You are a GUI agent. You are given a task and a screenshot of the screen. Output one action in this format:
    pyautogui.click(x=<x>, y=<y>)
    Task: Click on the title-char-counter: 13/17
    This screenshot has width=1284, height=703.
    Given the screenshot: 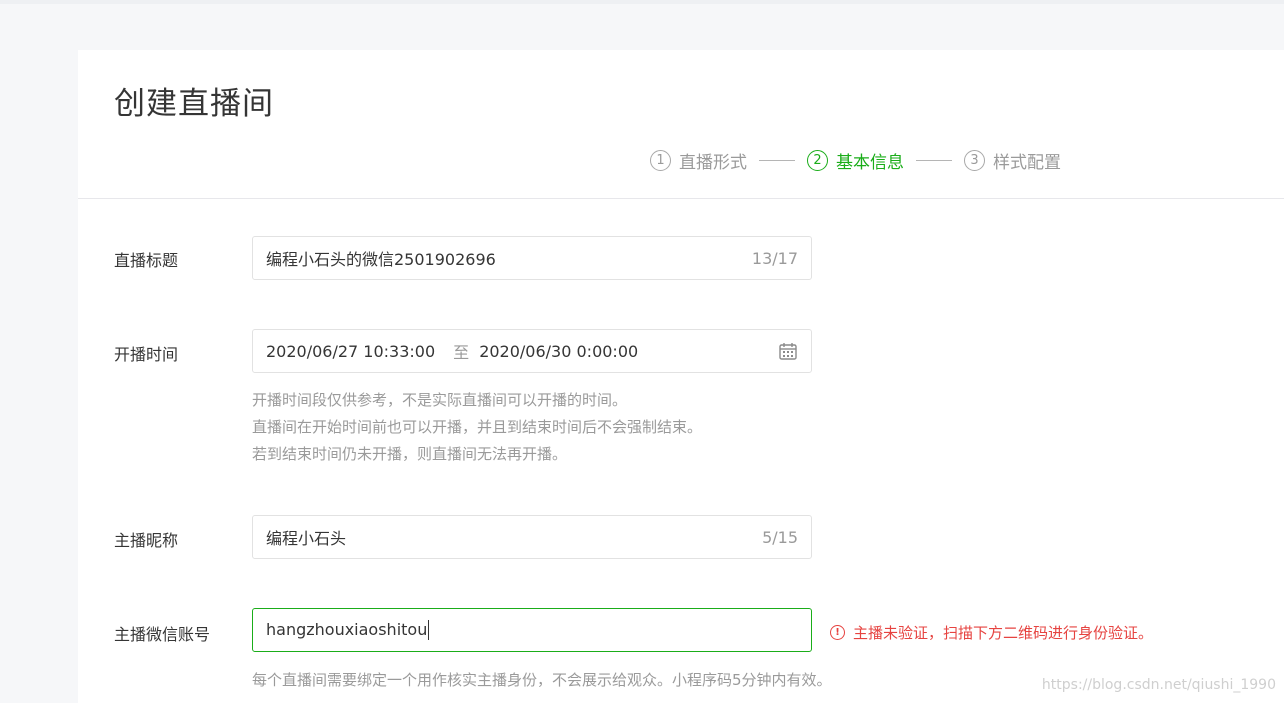 What is the action you would take?
    pyautogui.click(x=774, y=258)
    